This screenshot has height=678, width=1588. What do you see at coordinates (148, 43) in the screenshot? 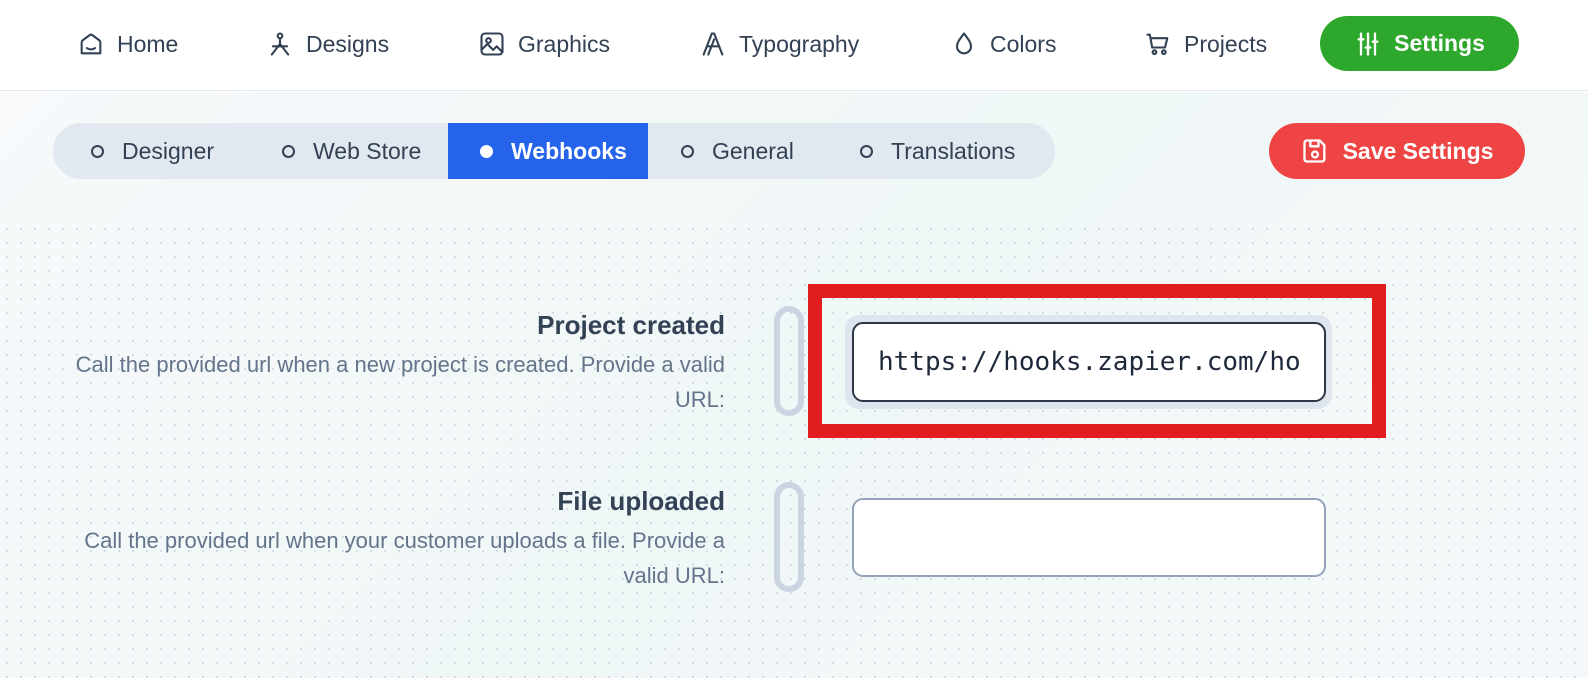
I see `nav-label: Home` at bounding box center [148, 43].